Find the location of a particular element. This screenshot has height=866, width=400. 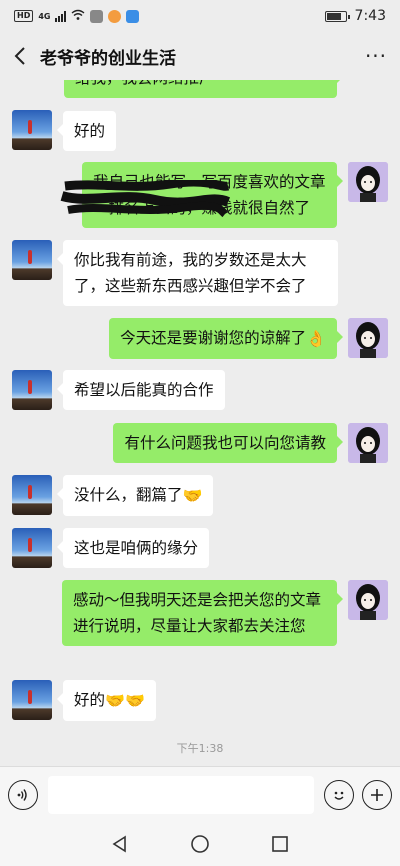

nav-recent-button is located at coordinates (280, 844).